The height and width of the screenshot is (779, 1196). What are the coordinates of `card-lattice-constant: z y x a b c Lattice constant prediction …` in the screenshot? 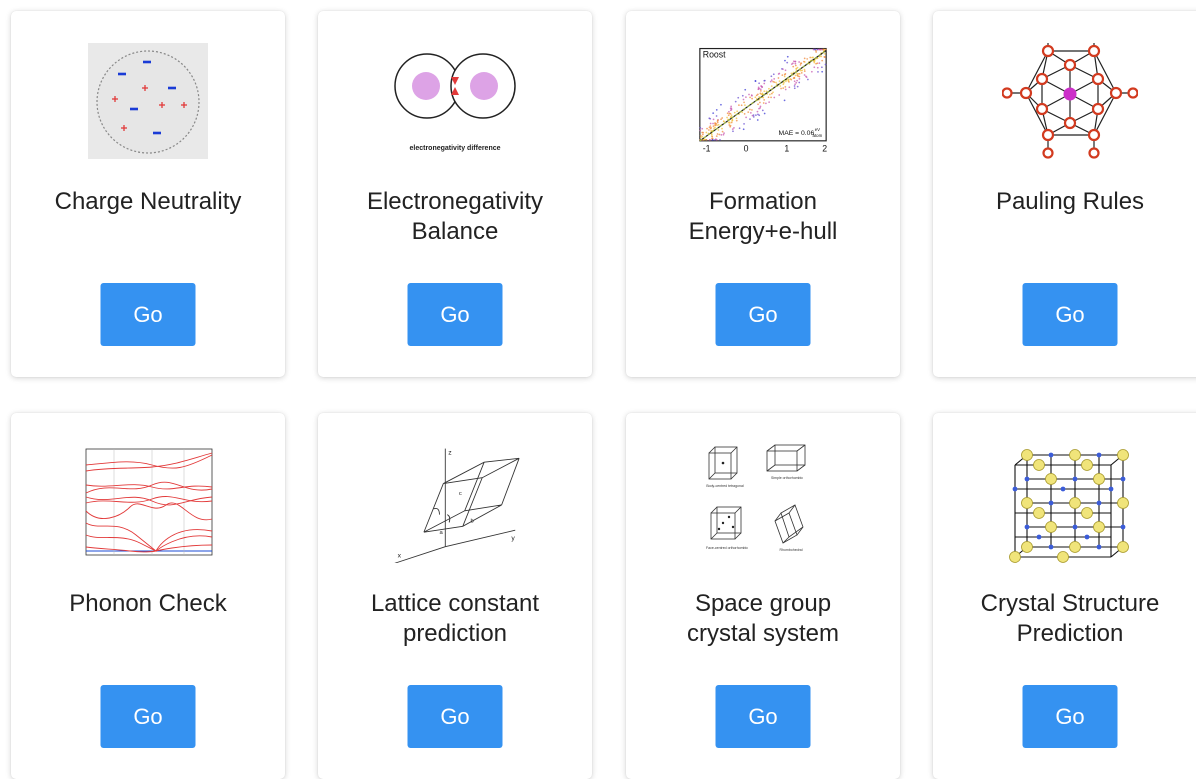 It's located at (455, 596).